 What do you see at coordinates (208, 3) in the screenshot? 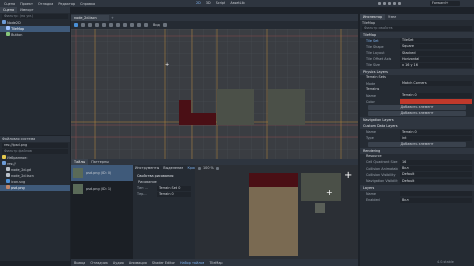
I see `workspace-3d: 3D` at bounding box center [208, 3].